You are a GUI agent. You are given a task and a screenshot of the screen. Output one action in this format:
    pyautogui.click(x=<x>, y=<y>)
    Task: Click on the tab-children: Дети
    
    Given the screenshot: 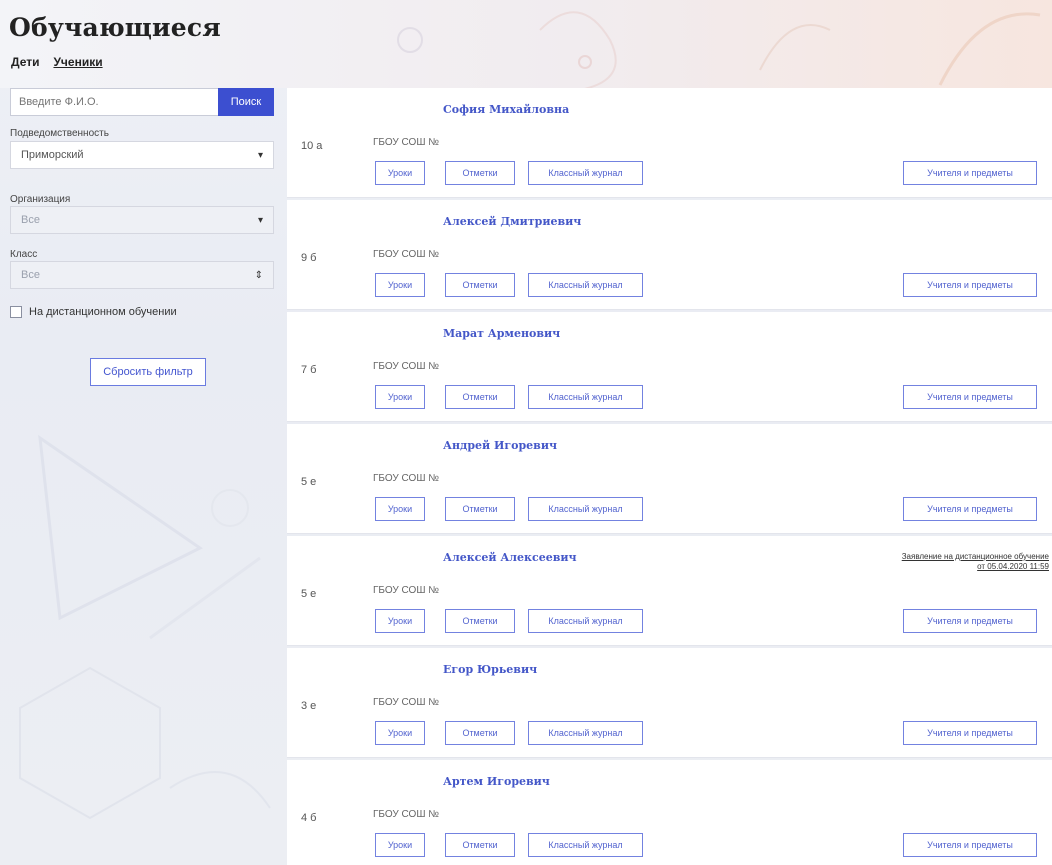 What is the action you would take?
    pyautogui.click(x=25, y=62)
    